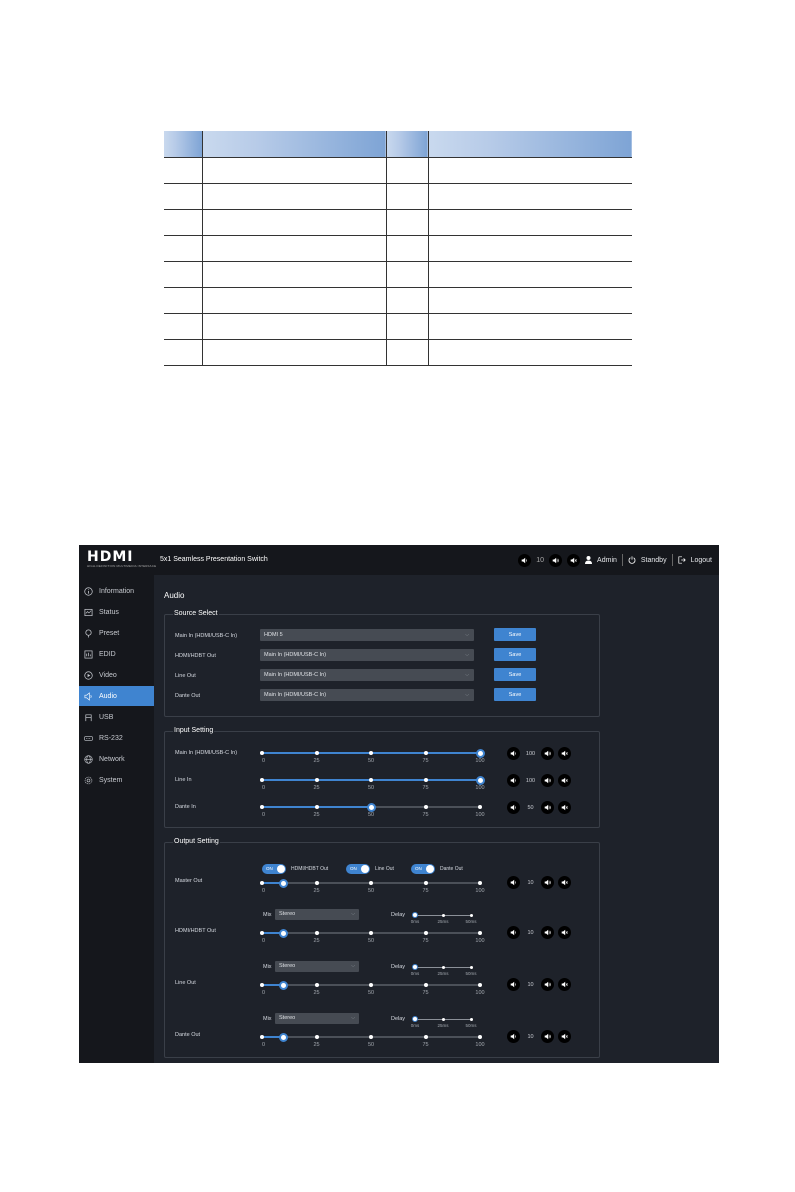  I want to click on slider-tick-label: 75, so click(425, 761).